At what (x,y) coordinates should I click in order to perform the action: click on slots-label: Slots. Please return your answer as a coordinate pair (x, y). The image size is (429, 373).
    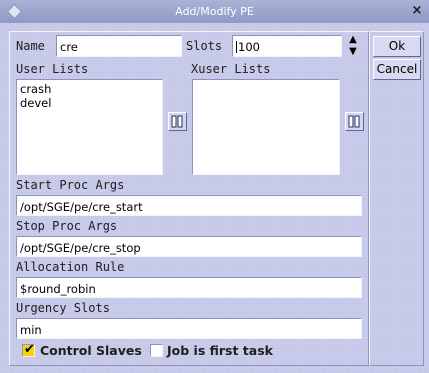
    Looking at the image, I should click on (204, 46).